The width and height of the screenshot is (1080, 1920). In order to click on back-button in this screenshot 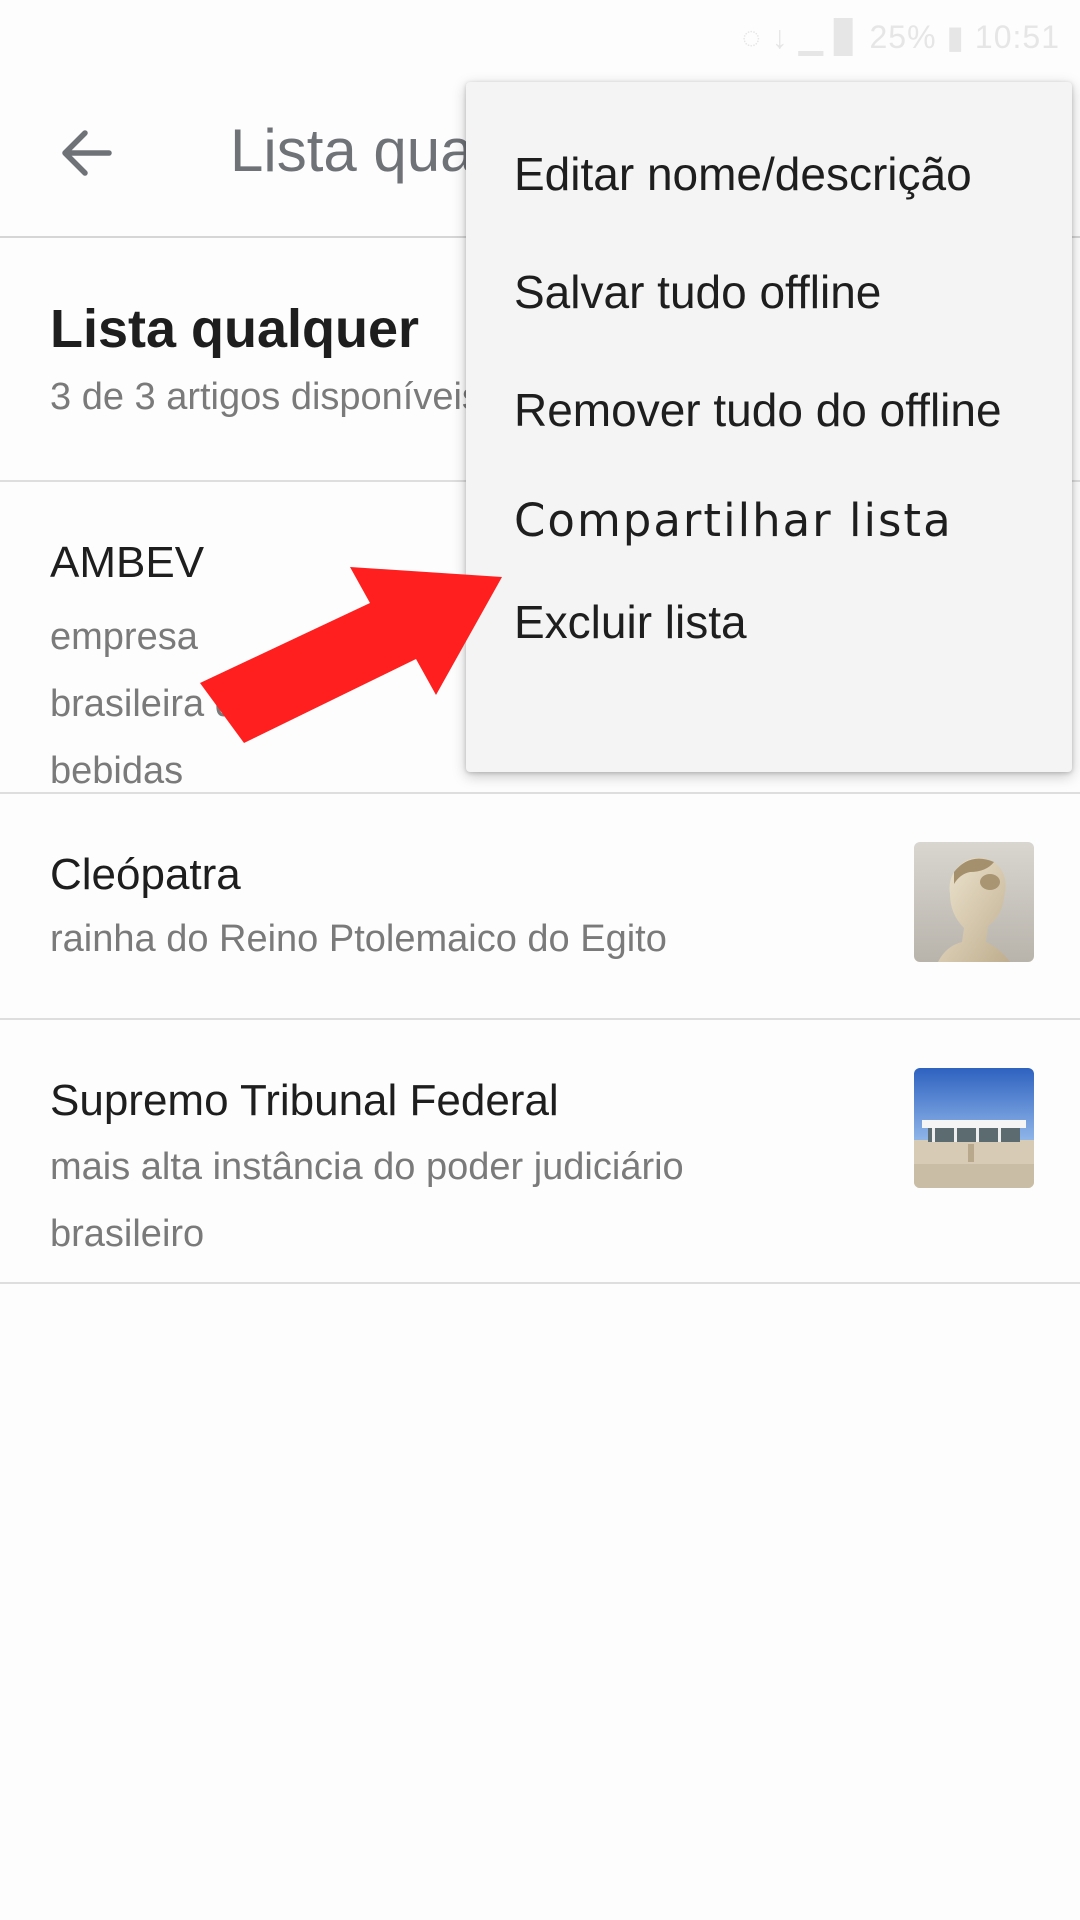, I will do `click(86, 153)`.